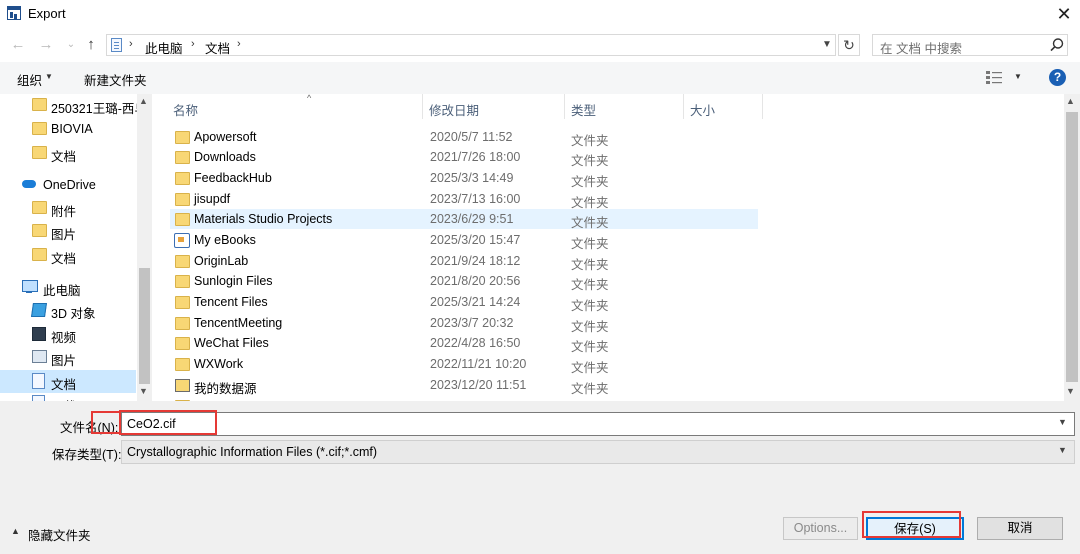 This screenshot has width=1080, height=554. What do you see at coordinates (68, 310) in the screenshot?
I see `sidebar-item-3d-objects: 3D 对象` at bounding box center [68, 310].